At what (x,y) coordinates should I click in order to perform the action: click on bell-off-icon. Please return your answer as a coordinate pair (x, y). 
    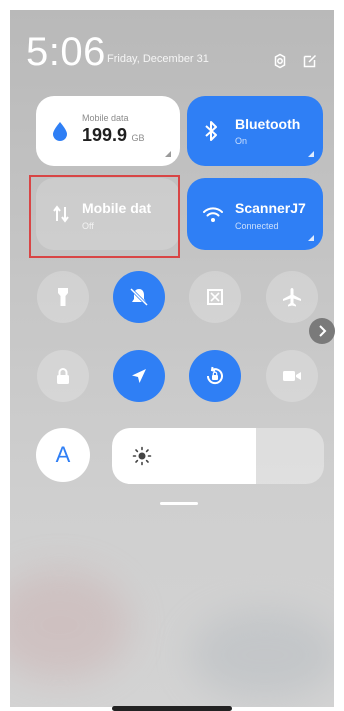
    Looking at the image, I should click on (139, 297).